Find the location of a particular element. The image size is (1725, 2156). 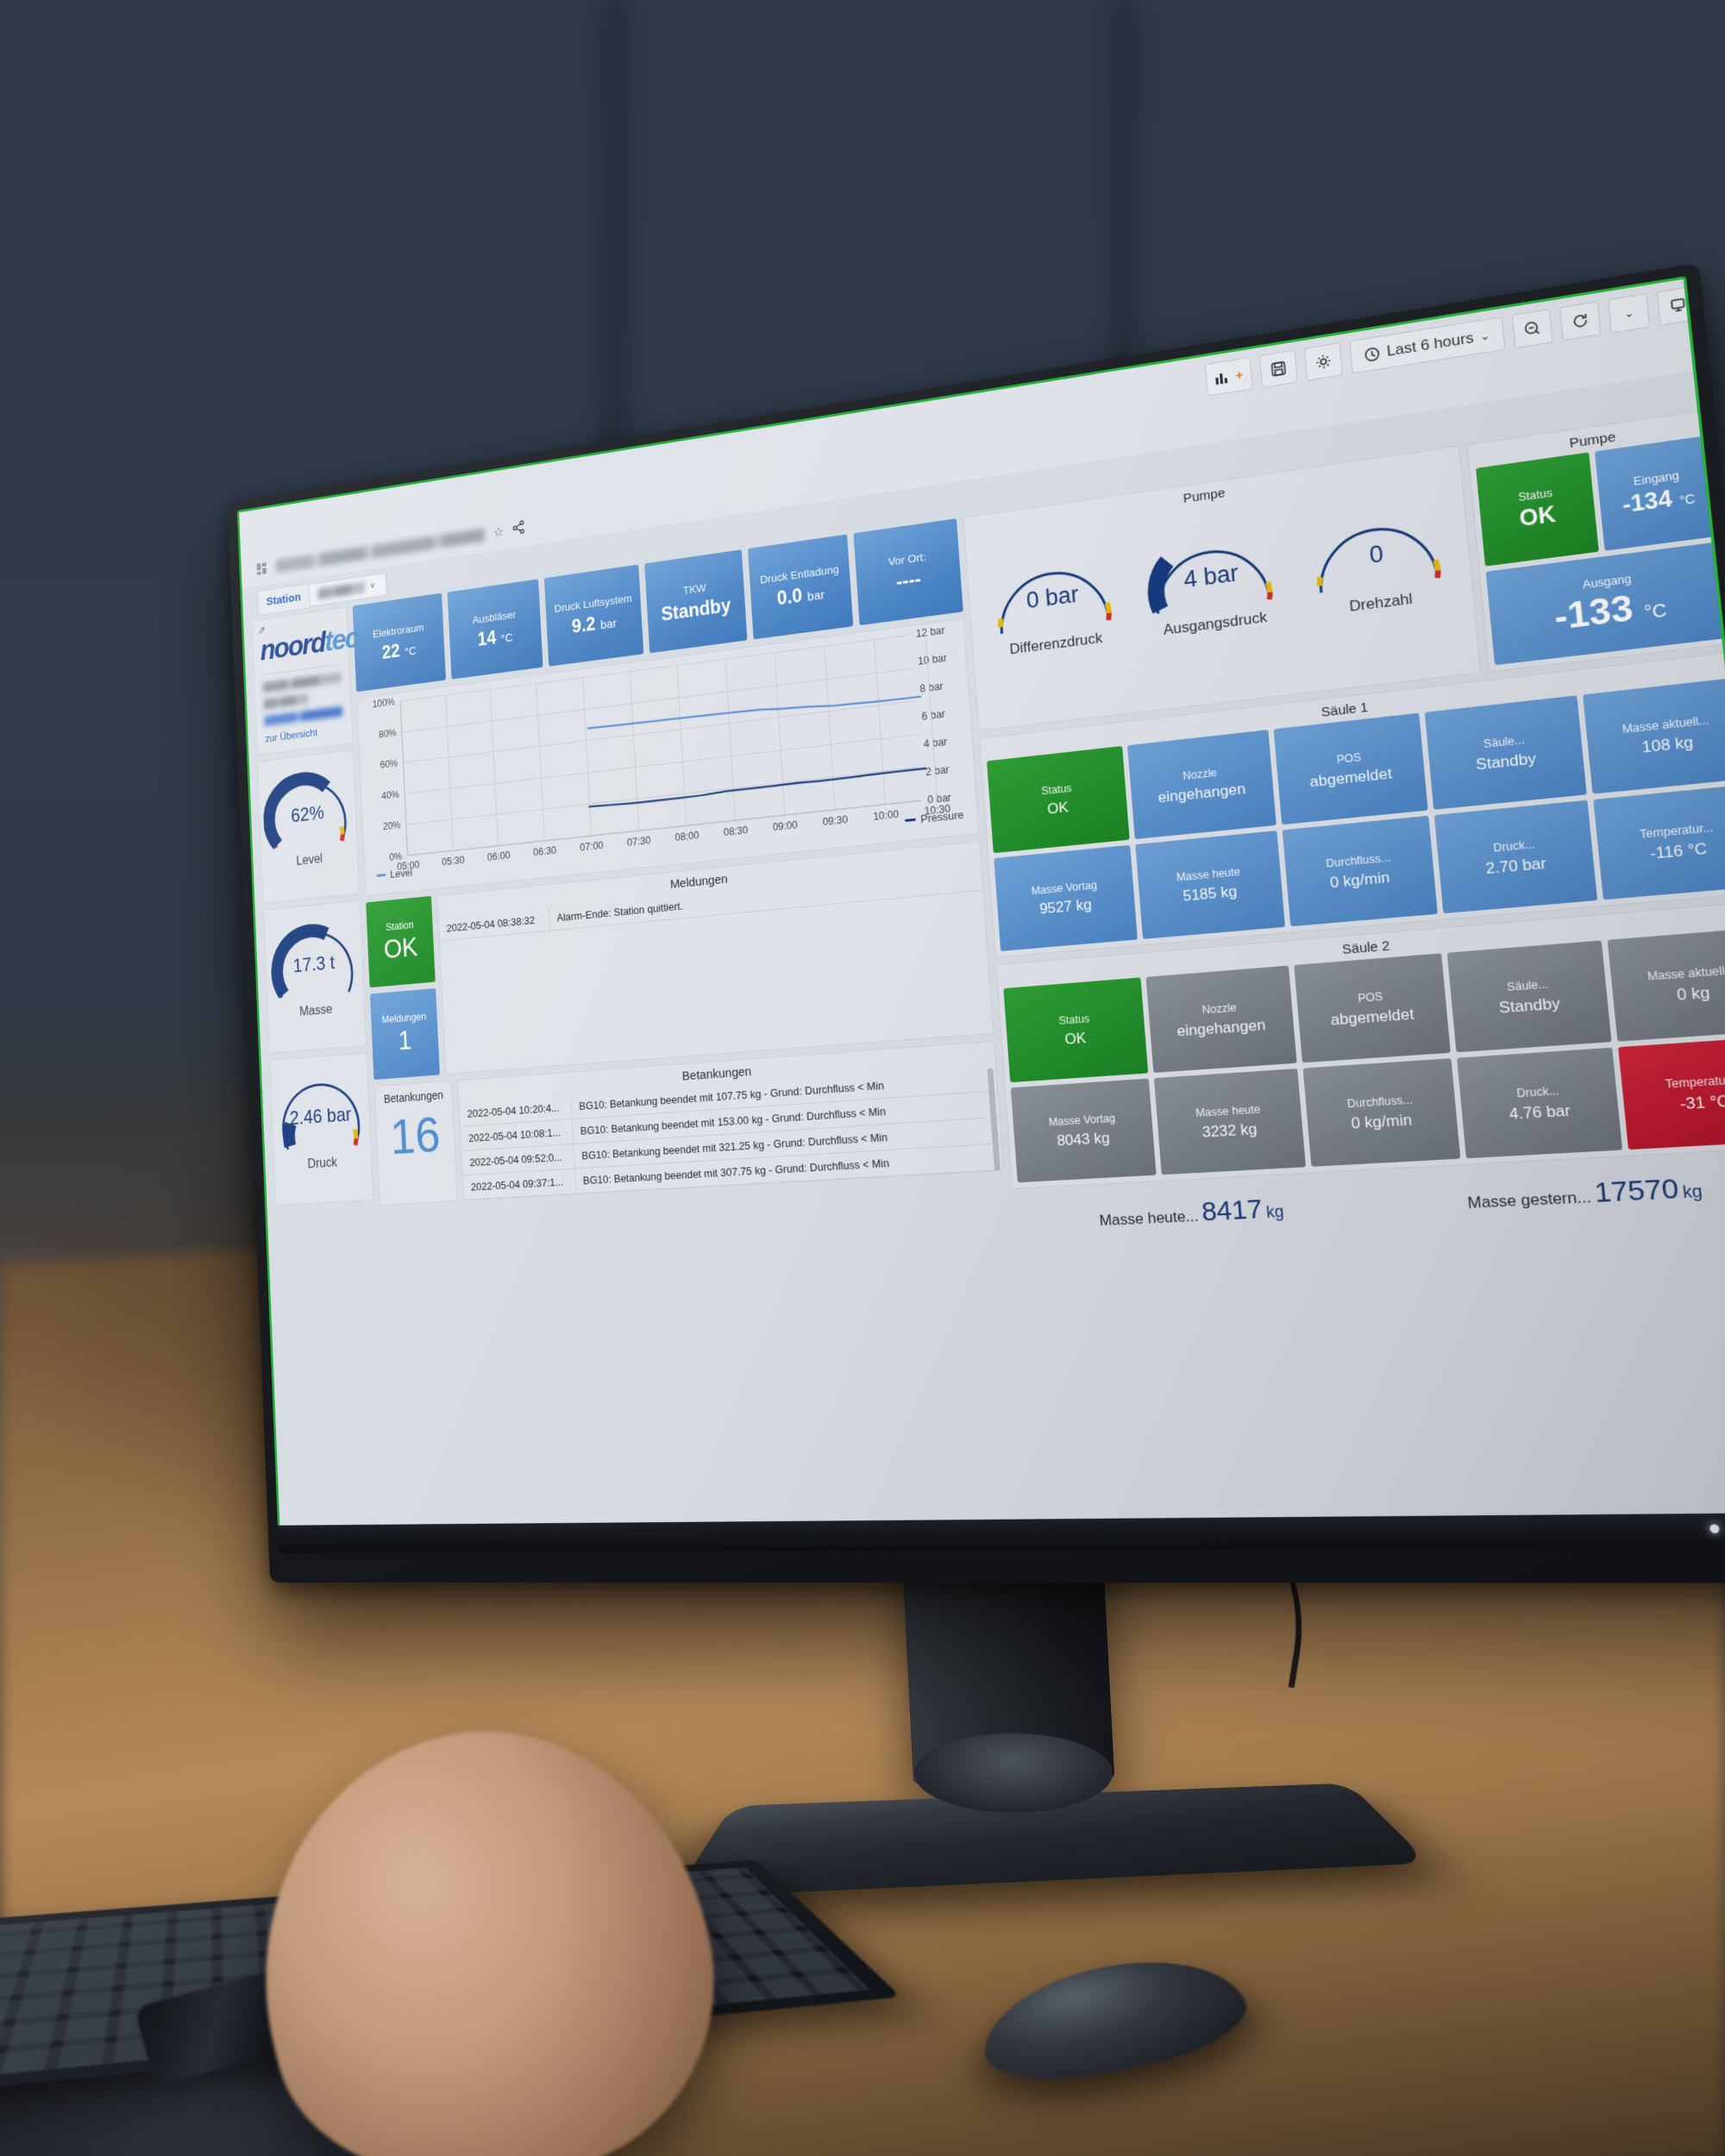

stat-tile: Druck Entladung 0.0 bar is located at coordinates (800, 587).